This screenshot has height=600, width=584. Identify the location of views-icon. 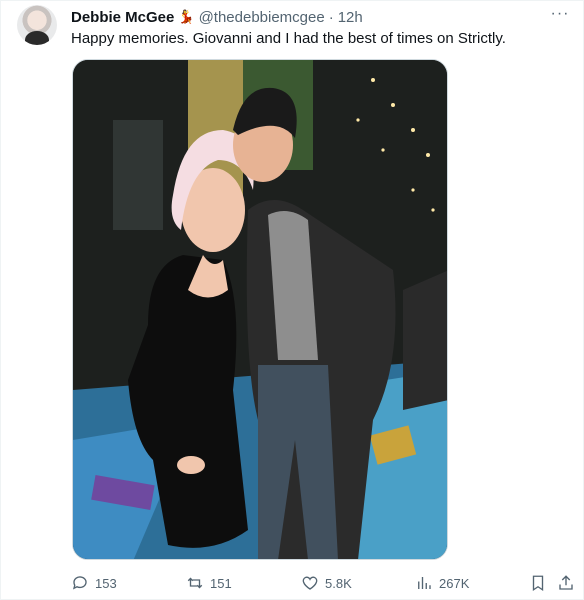
(424, 583).